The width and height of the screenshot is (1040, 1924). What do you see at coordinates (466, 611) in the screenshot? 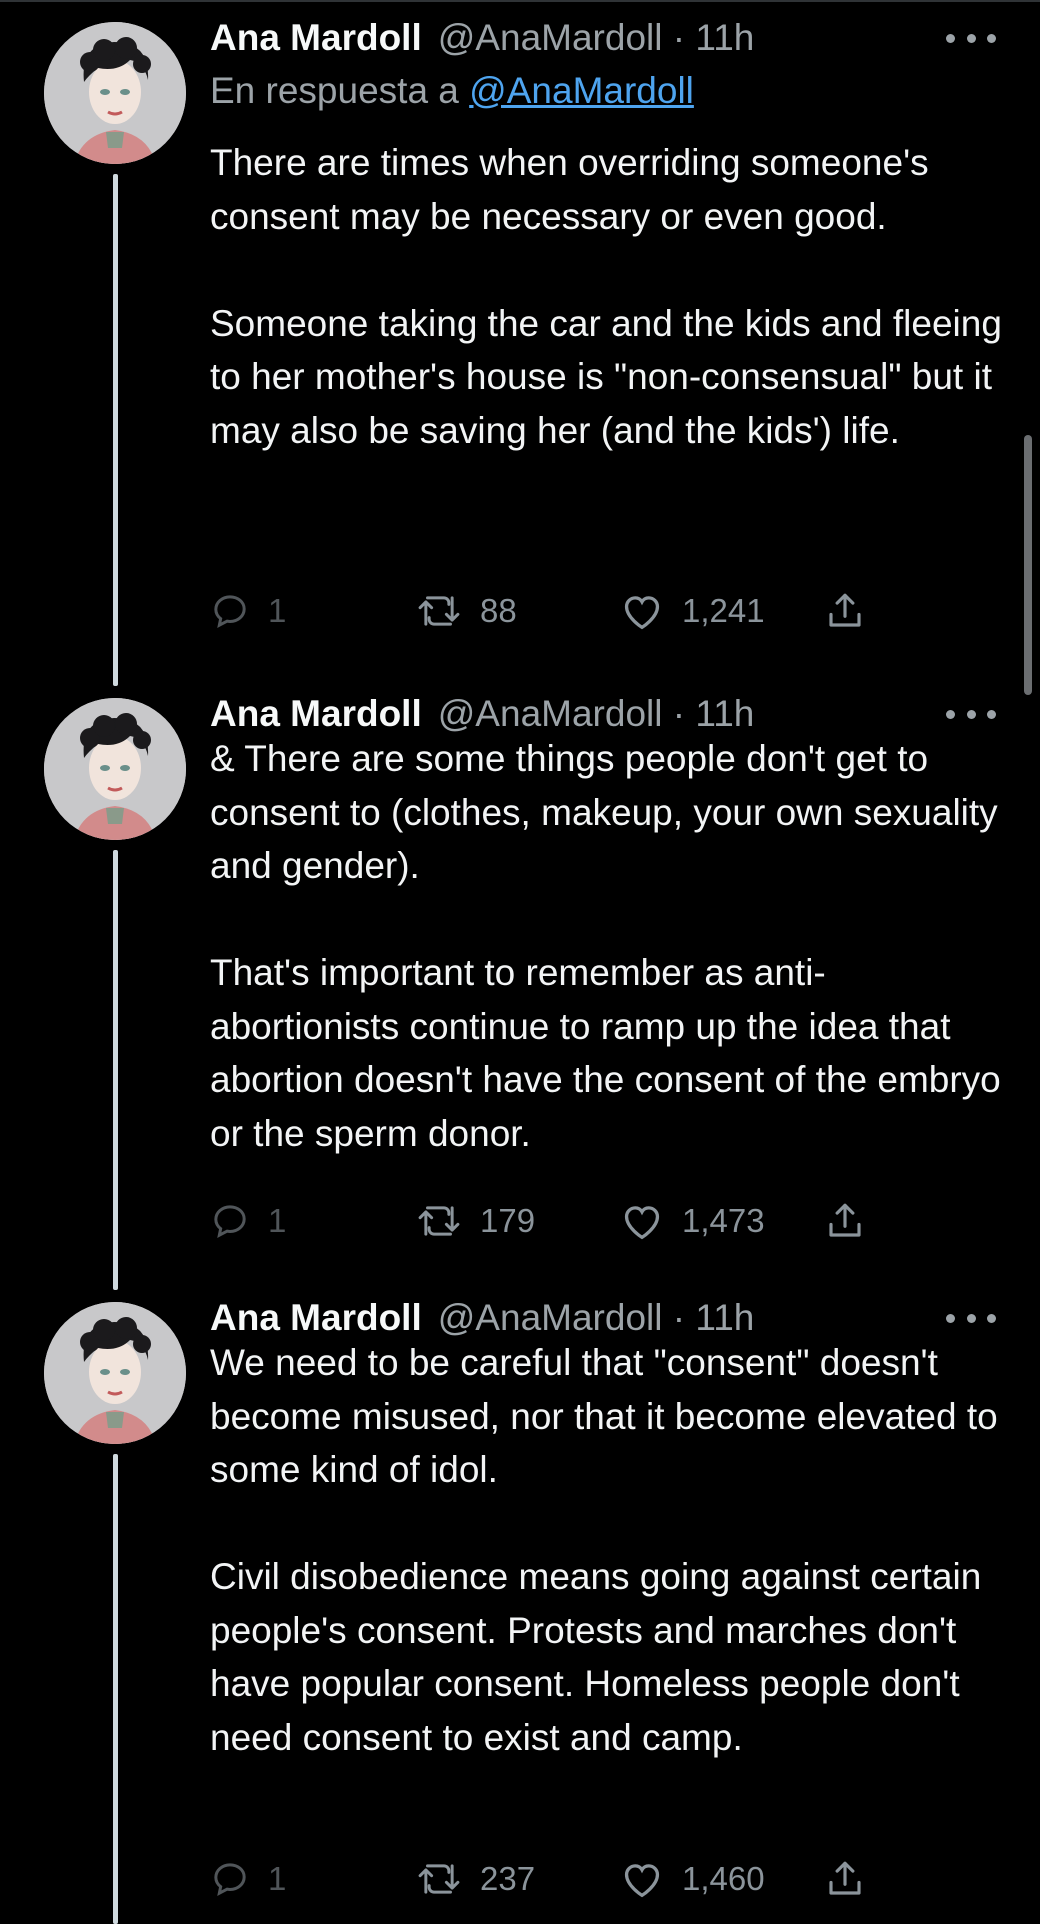
I see `retweet-button: 88` at bounding box center [466, 611].